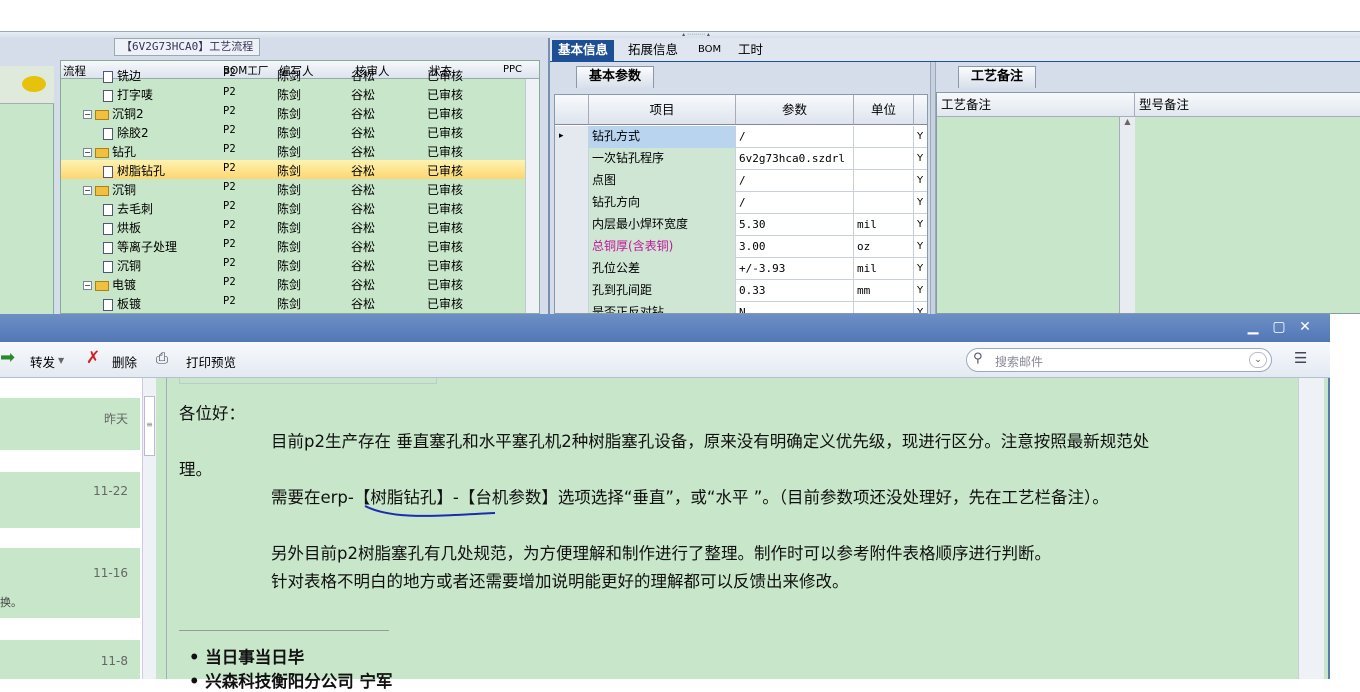 The image size is (1360, 692). I want to click on tree-row: 板镀 P2 陈剑 谷松 已审核, so click(300, 302).